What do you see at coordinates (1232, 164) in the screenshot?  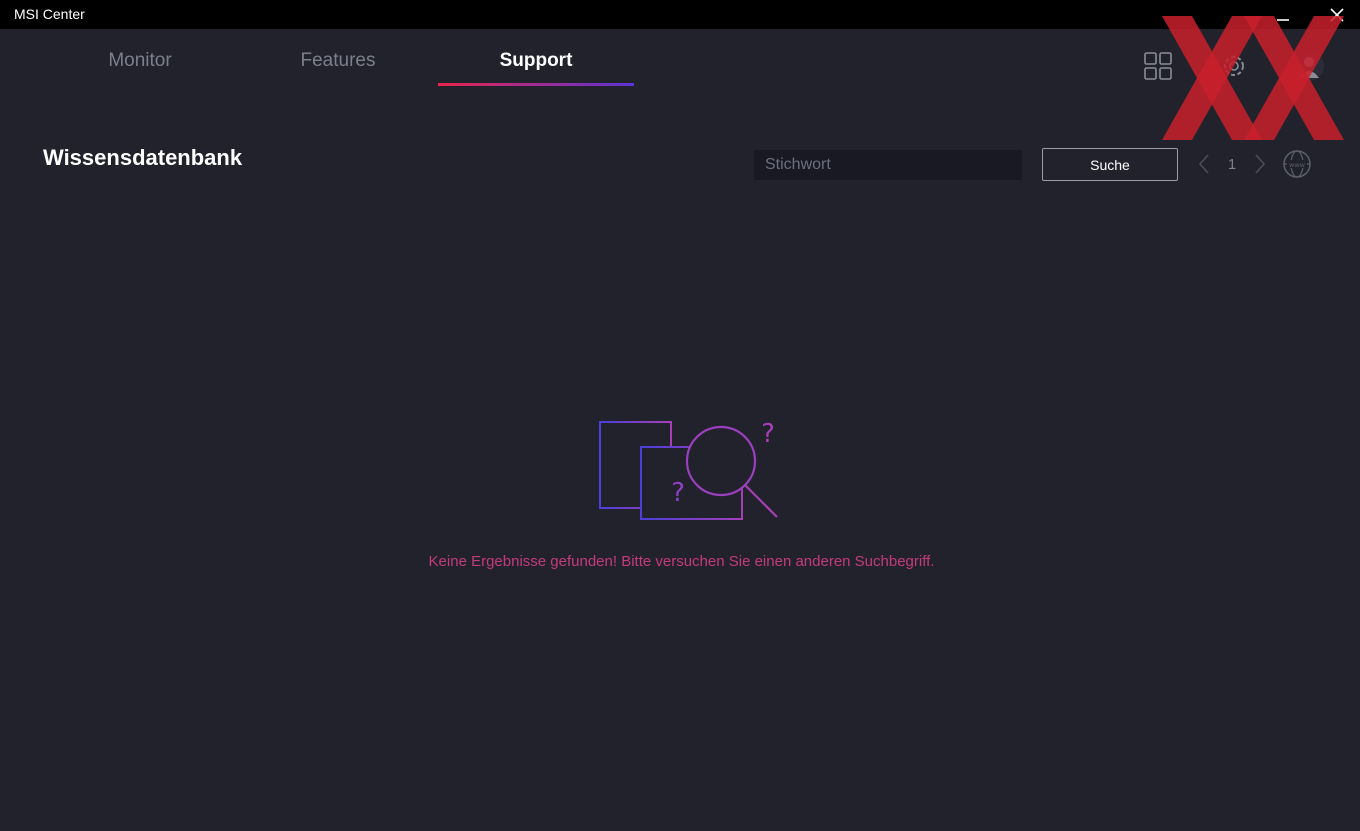 I see `page-number: 1` at bounding box center [1232, 164].